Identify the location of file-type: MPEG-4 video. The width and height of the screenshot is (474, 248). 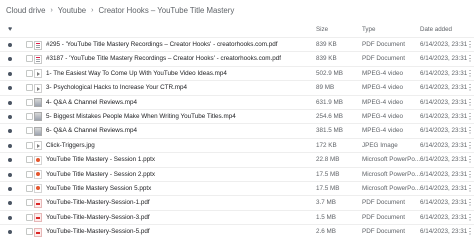
(382, 73).